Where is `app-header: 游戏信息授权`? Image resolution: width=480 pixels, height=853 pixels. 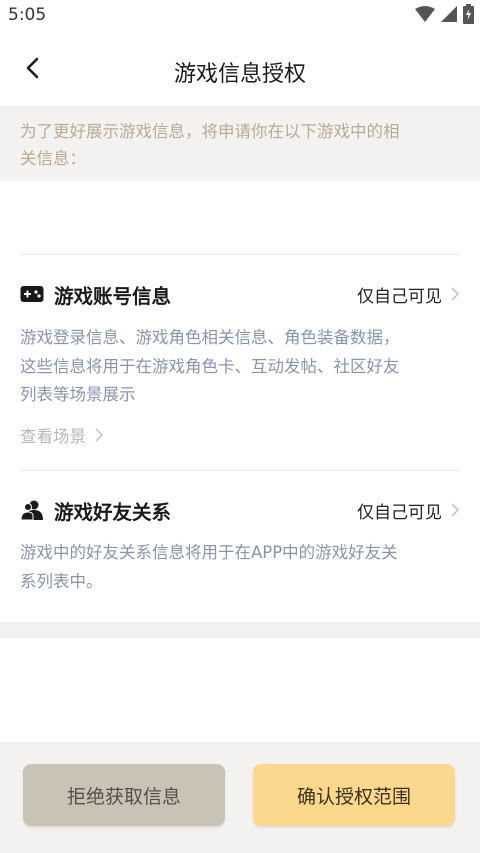 app-header: 游戏信息授权 is located at coordinates (240, 70).